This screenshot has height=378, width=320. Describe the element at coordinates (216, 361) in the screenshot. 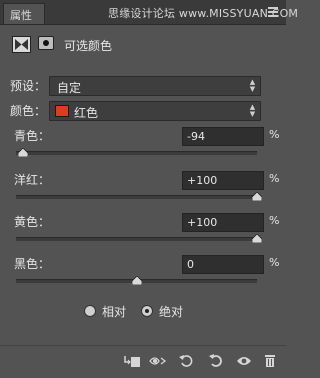

I see `reset-default-icon` at that location.